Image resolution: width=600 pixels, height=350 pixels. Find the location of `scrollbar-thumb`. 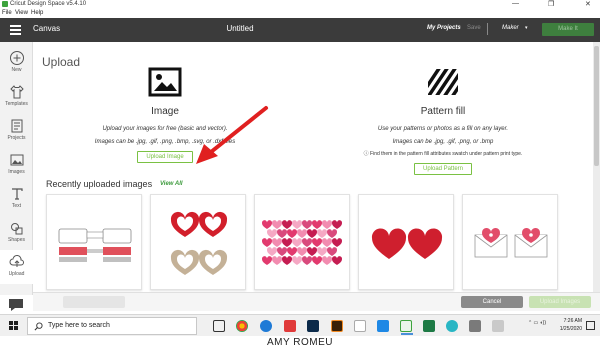

scrollbar-thumb is located at coordinates (596, 106).